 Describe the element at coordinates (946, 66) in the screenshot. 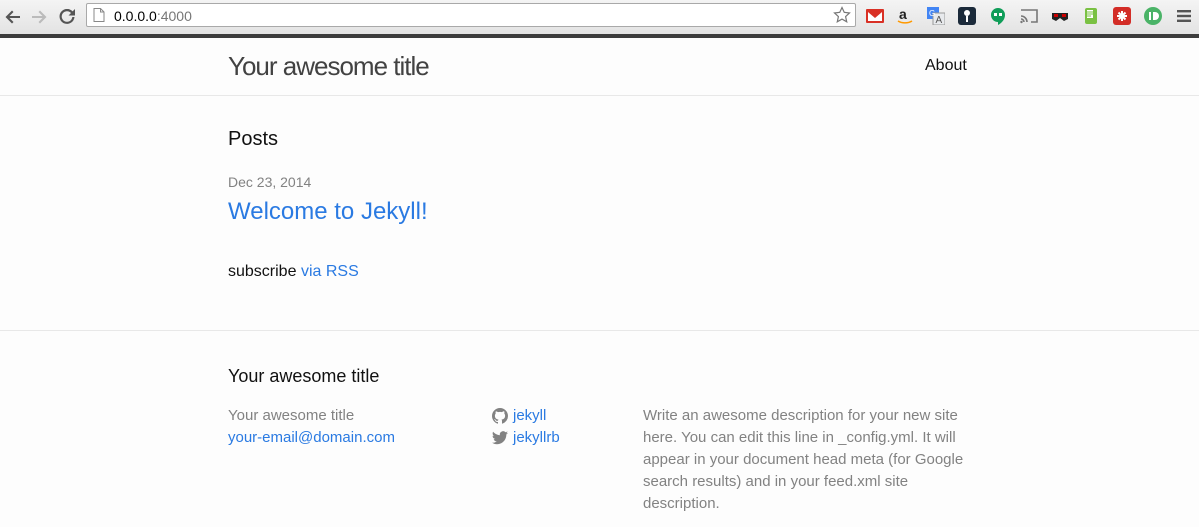

I see `nav-link-about: About` at that location.